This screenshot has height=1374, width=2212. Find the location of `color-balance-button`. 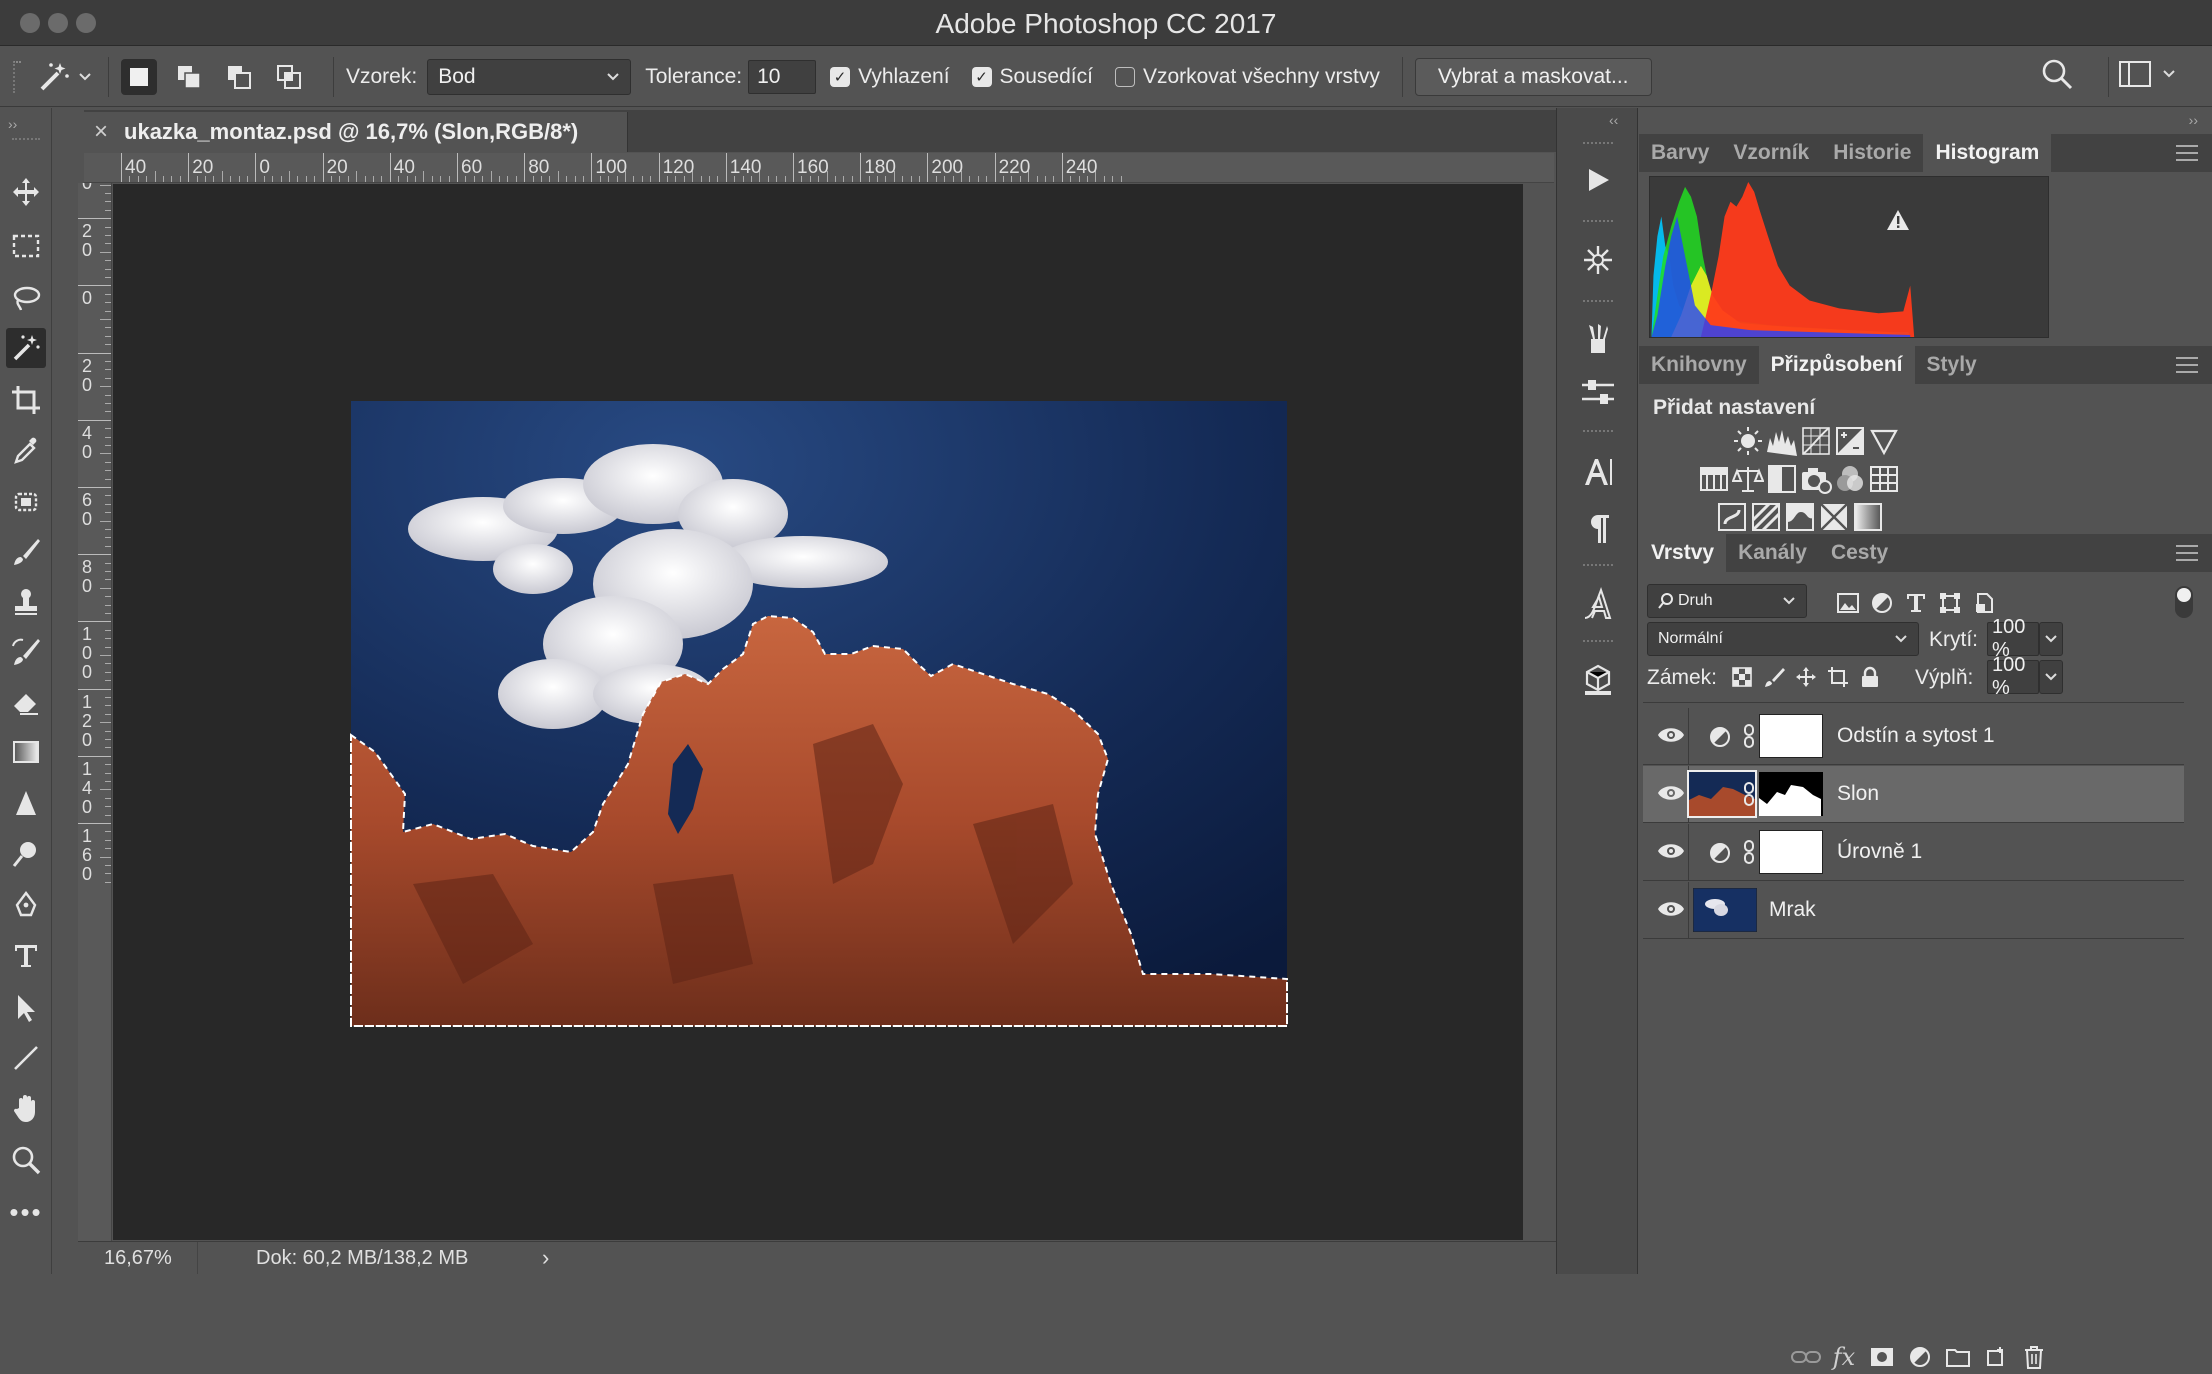

color-balance-button is located at coordinates (1748, 479).